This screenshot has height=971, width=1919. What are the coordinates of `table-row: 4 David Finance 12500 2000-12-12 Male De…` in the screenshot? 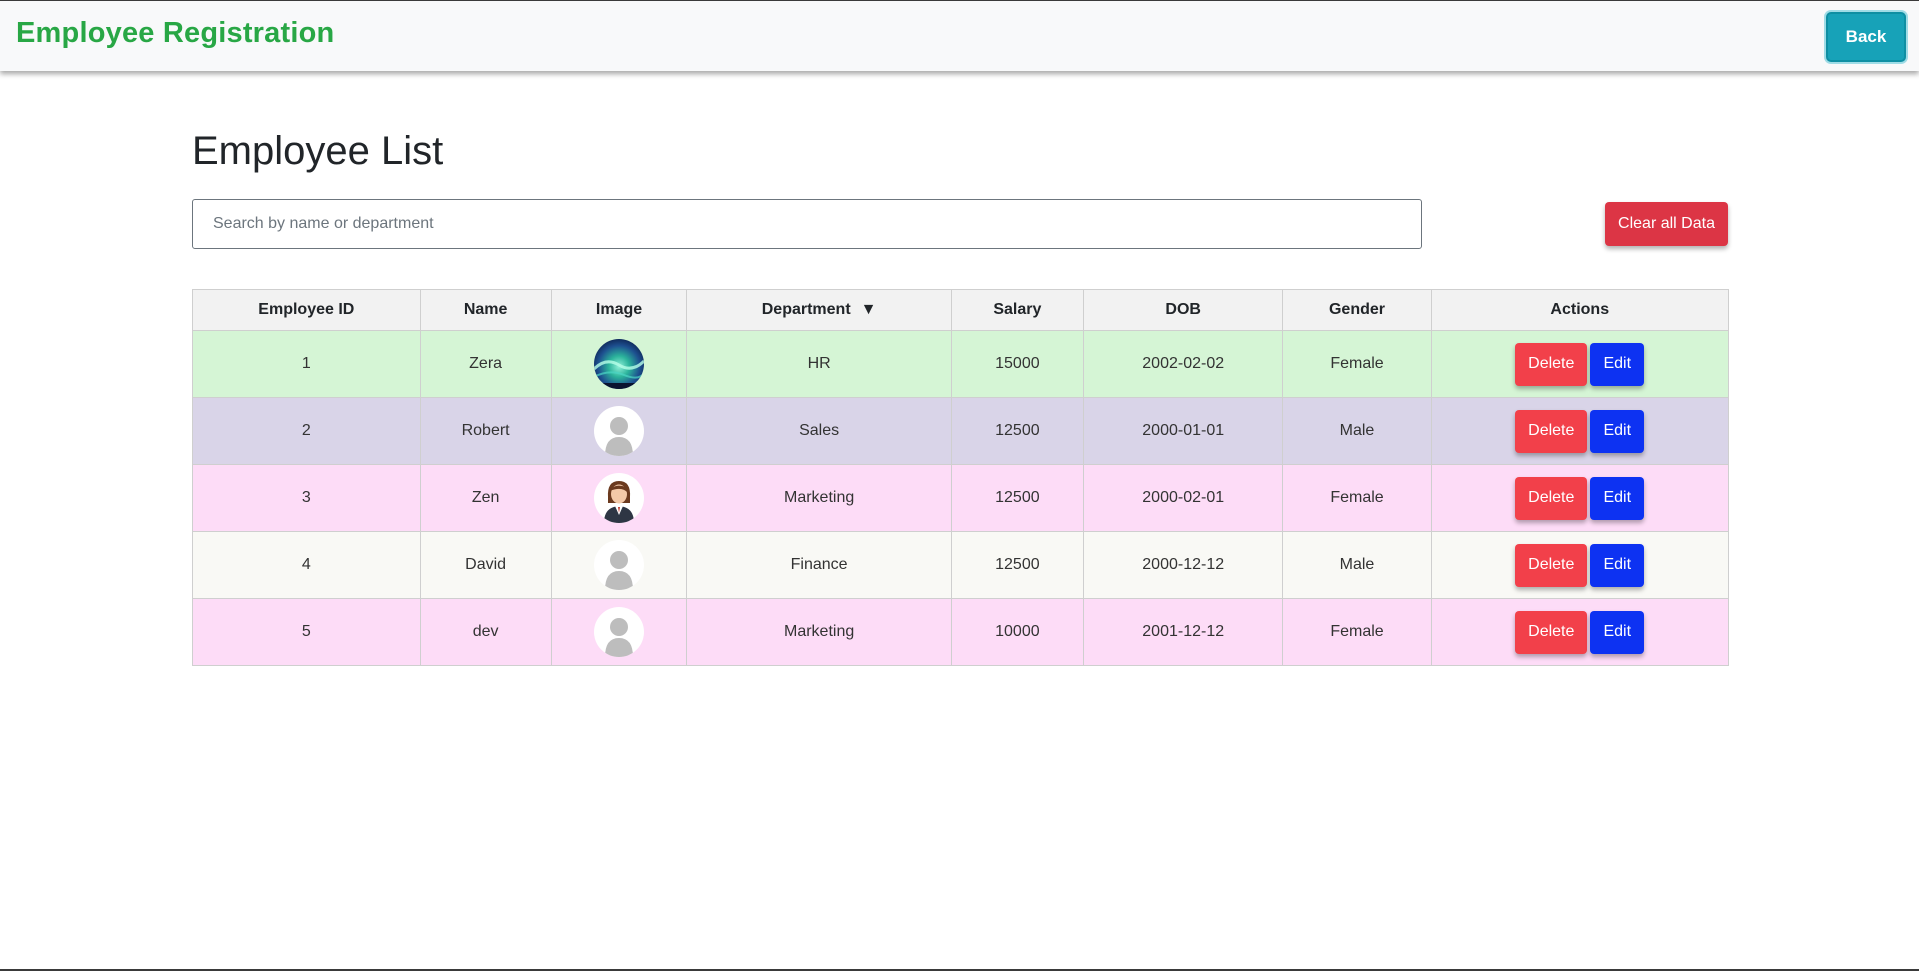 It's located at (961, 565).